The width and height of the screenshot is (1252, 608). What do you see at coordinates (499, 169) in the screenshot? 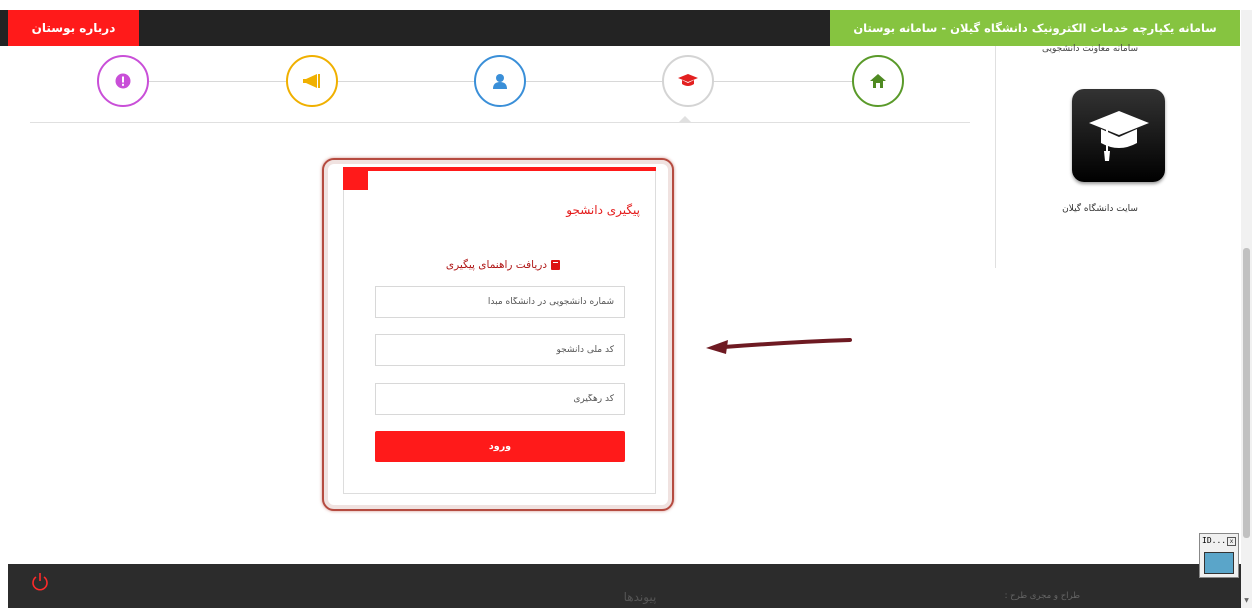
I see `card-accent-line` at bounding box center [499, 169].